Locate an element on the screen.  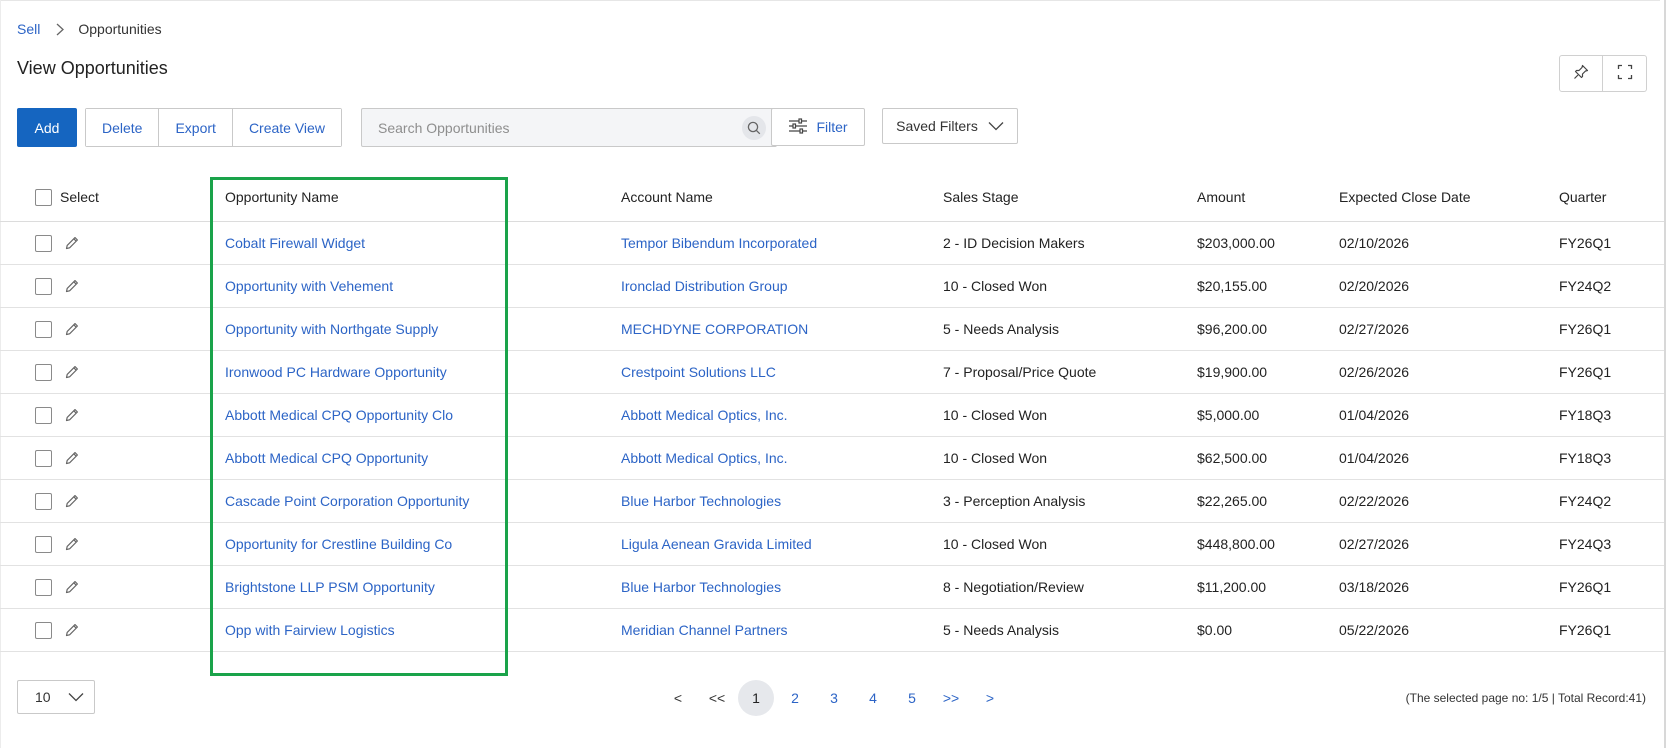
action-button-group: Delete Export Create View is located at coordinates (213, 127).